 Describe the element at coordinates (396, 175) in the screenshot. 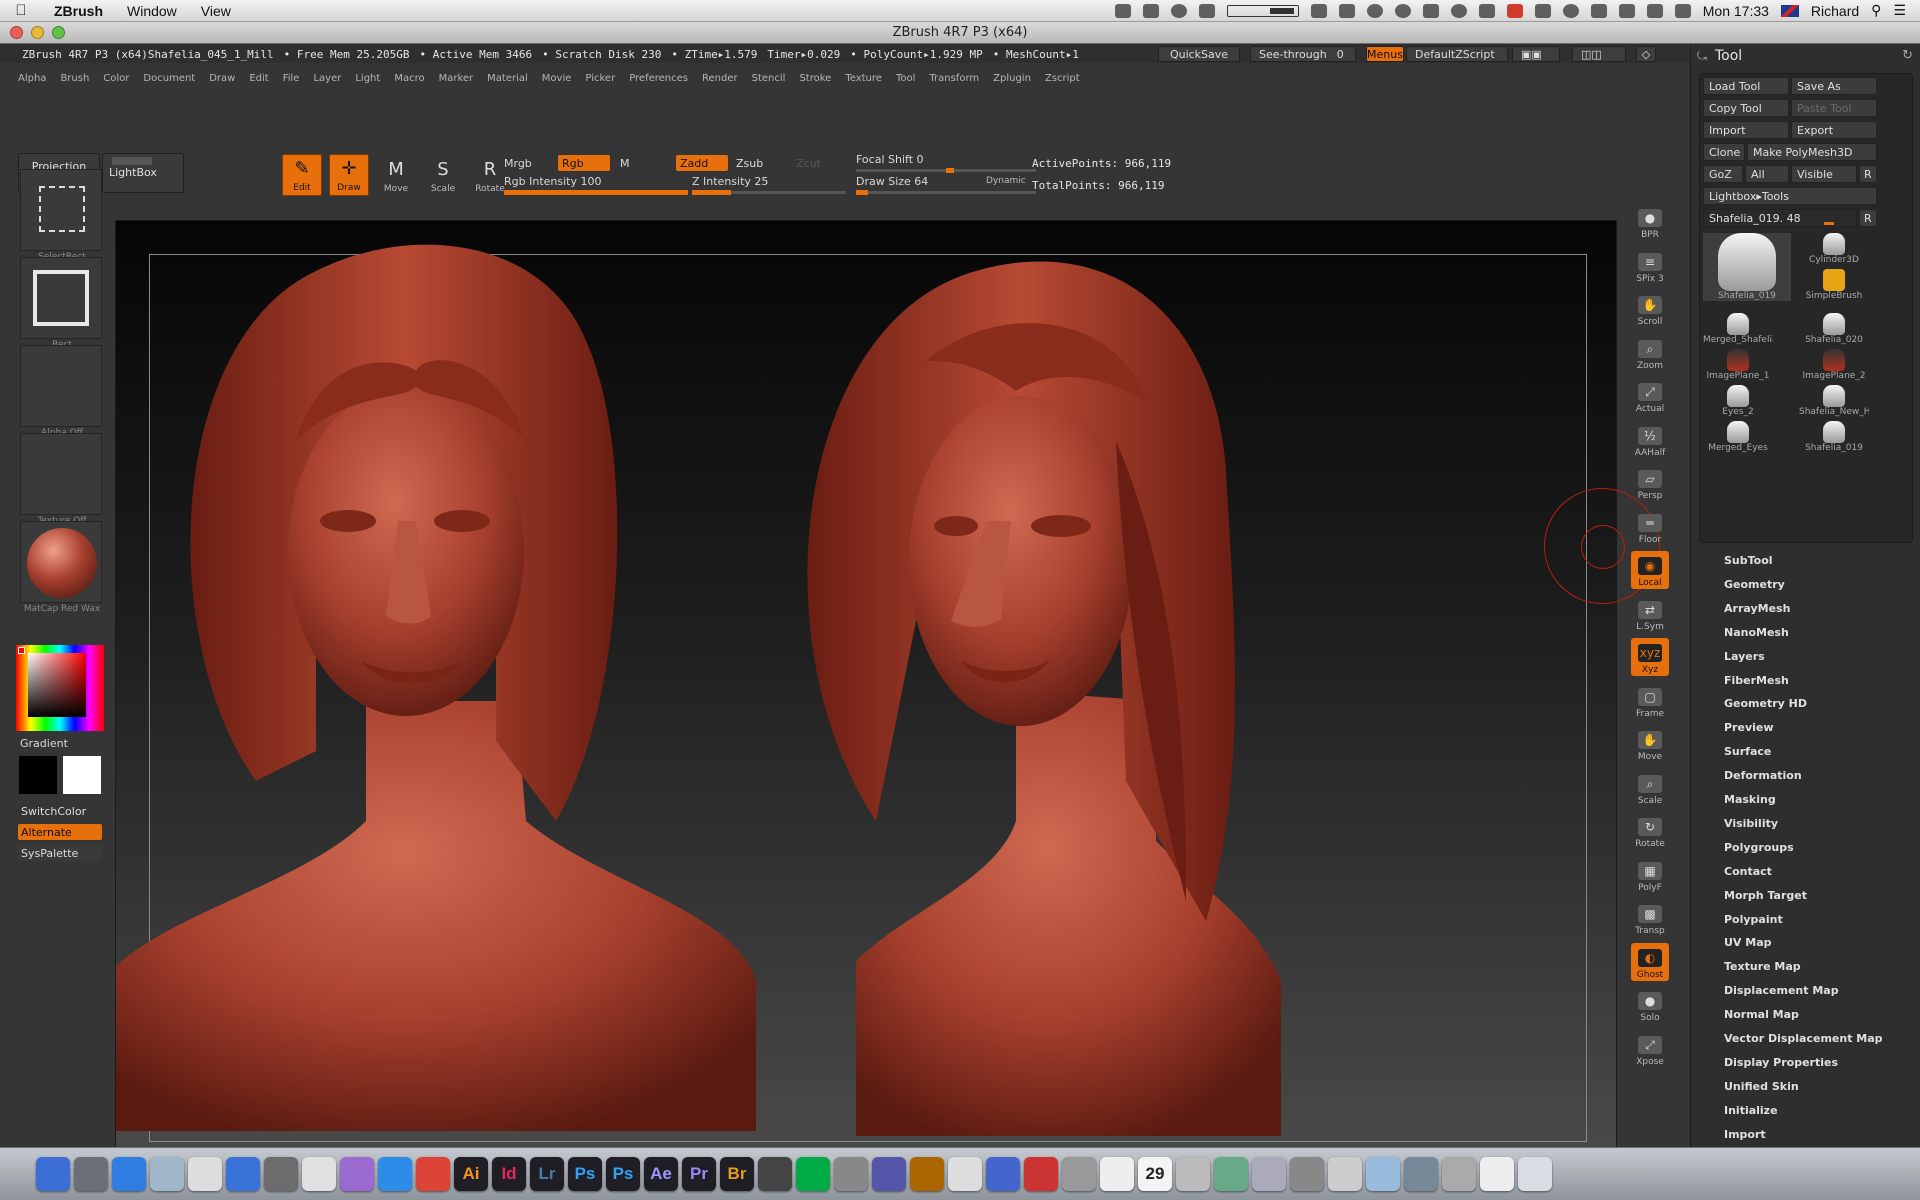

I see `move-mode-button: M Move` at that location.